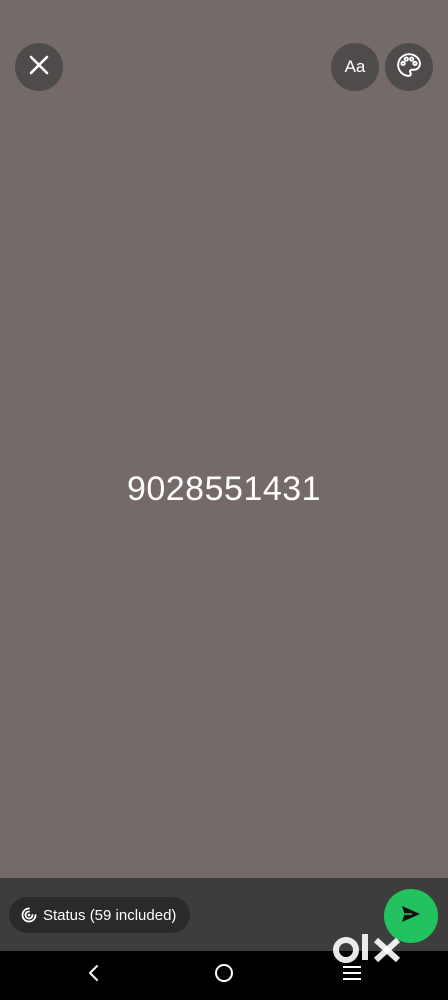 The image size is (448, 1000). I want to click on text-style-button: Aa, so click(355, 67).